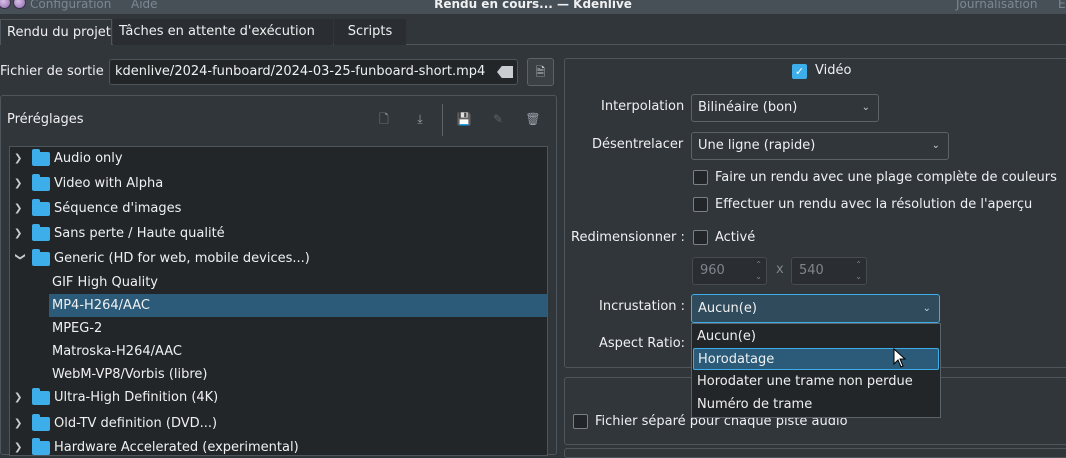 Image resolution: width=1066 pixels, height=458 pixels. I want to click on window-title: Rendu en cours... — Kdenlive, so click(533, 5).